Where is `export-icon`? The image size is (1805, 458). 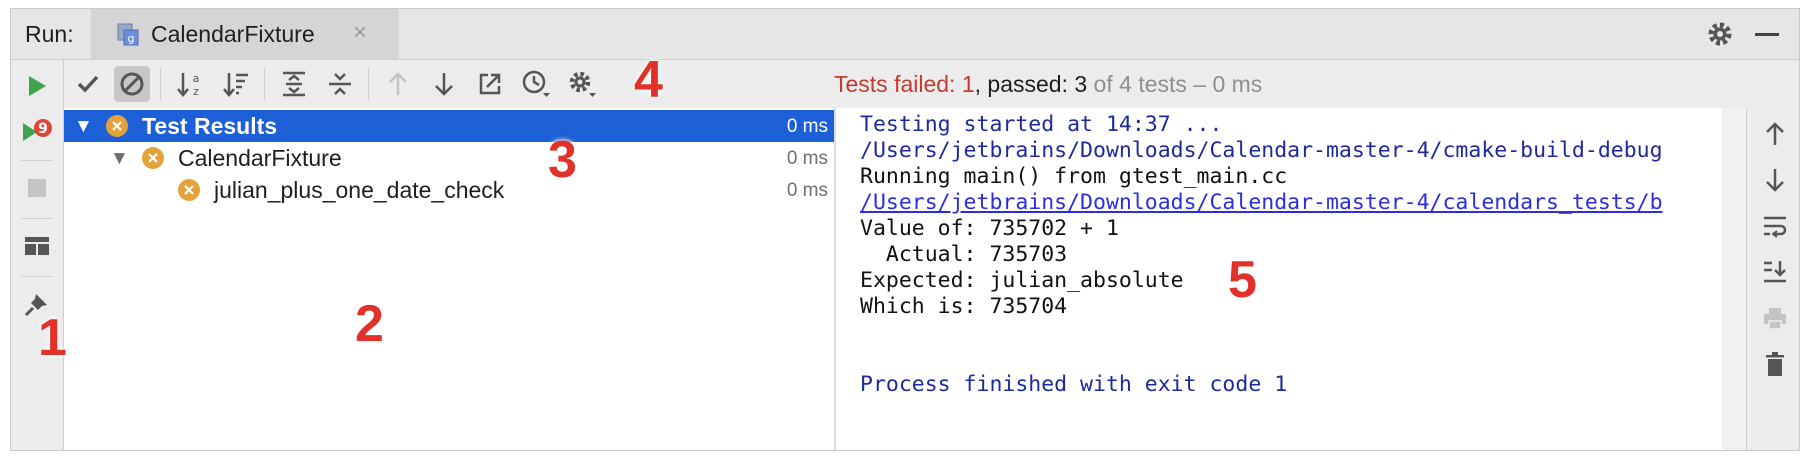
export-icon is located at coordinates (490, 84).